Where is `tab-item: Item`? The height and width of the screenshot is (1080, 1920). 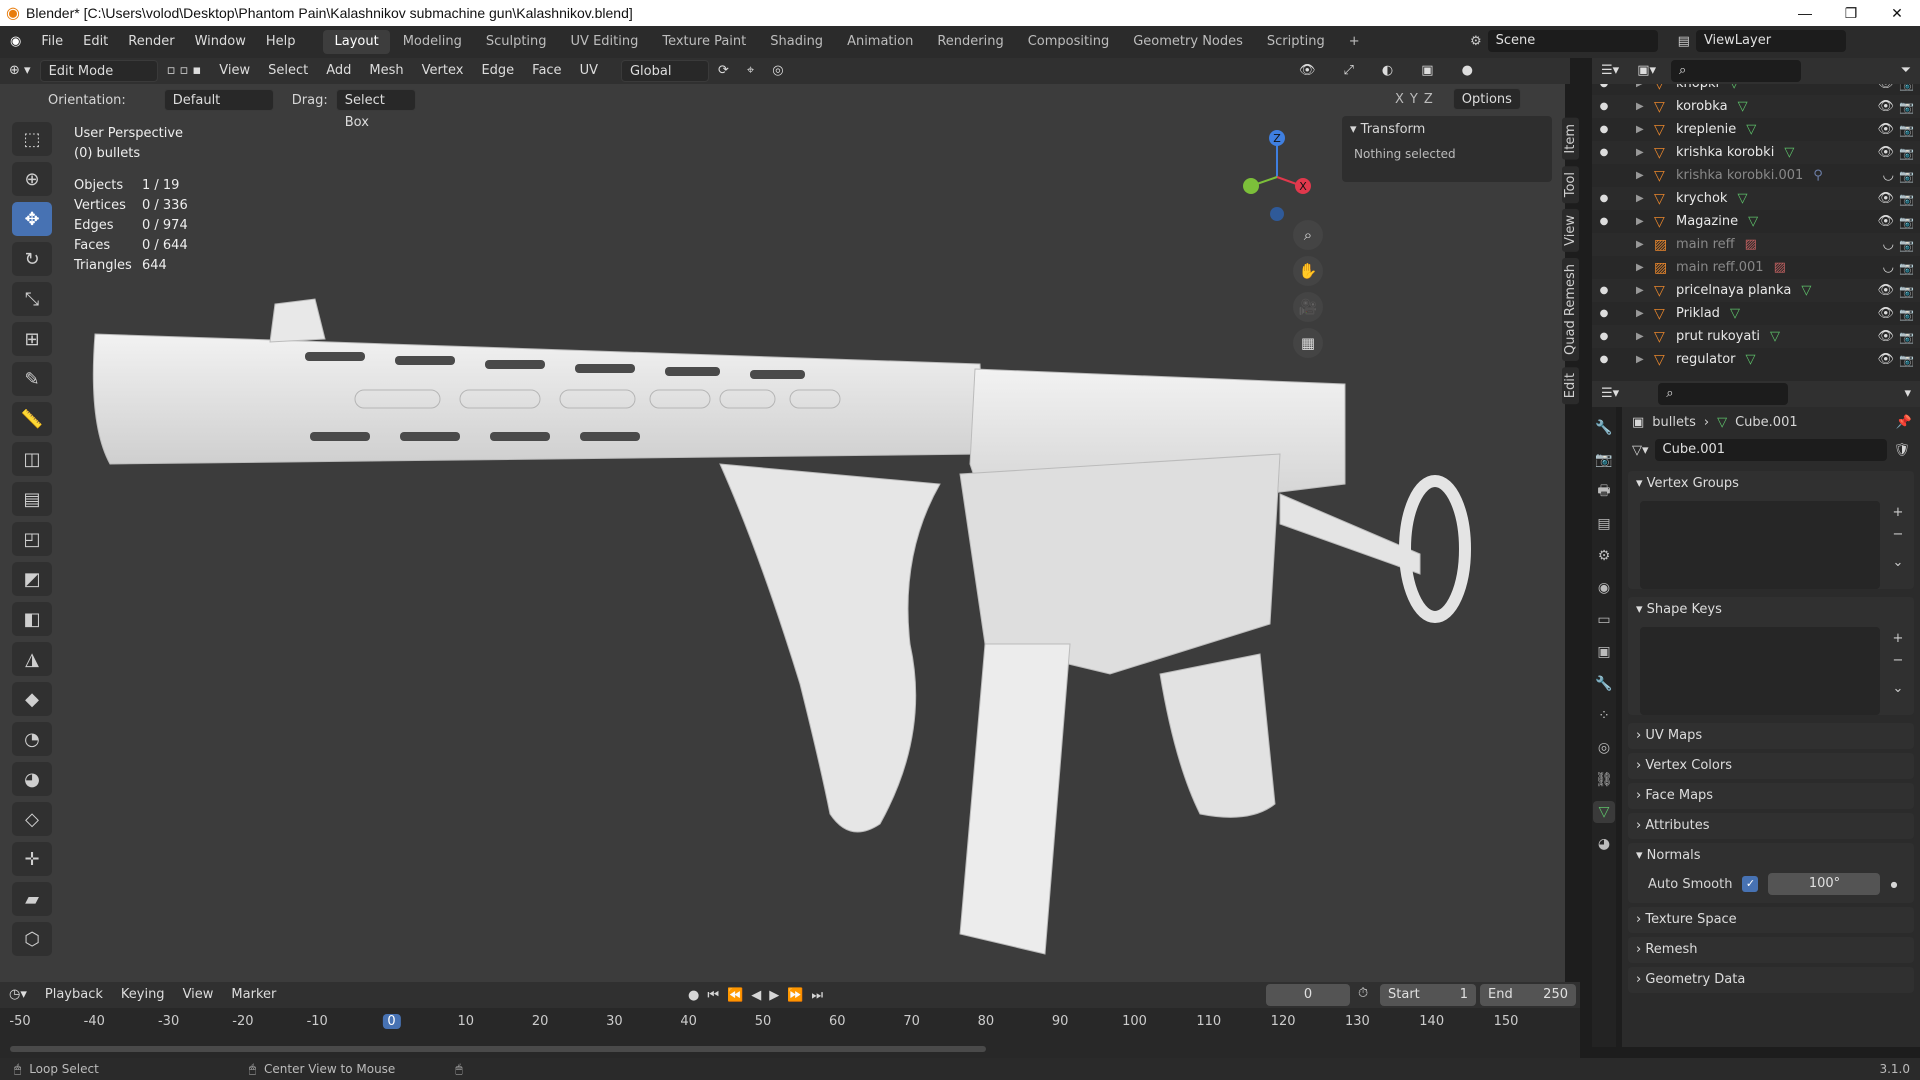 tab-item: Item is located at coordinates (1570, 139).